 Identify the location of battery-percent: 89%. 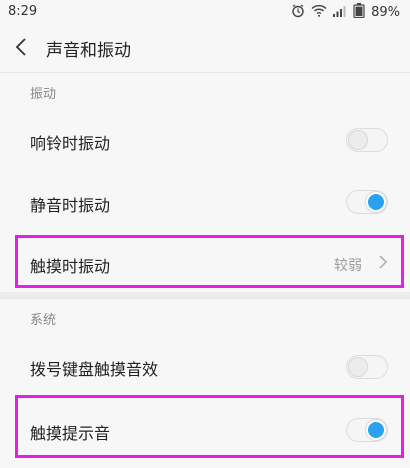
(385, 12).